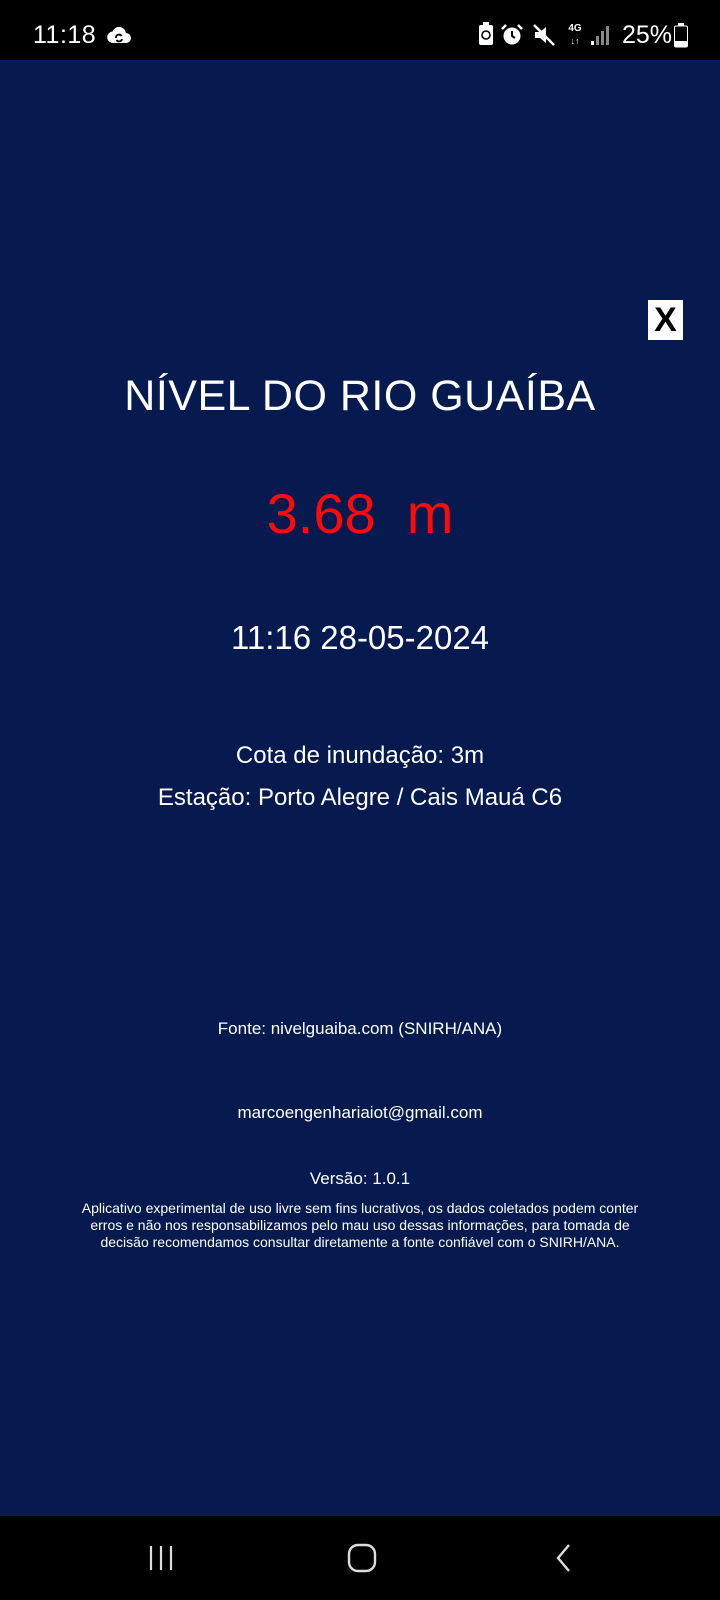 The width and height of the screenshot is (720, 1600). Describe the element at coordinates (681, 35) in the screenshot. I see `battery-icon` at that location.